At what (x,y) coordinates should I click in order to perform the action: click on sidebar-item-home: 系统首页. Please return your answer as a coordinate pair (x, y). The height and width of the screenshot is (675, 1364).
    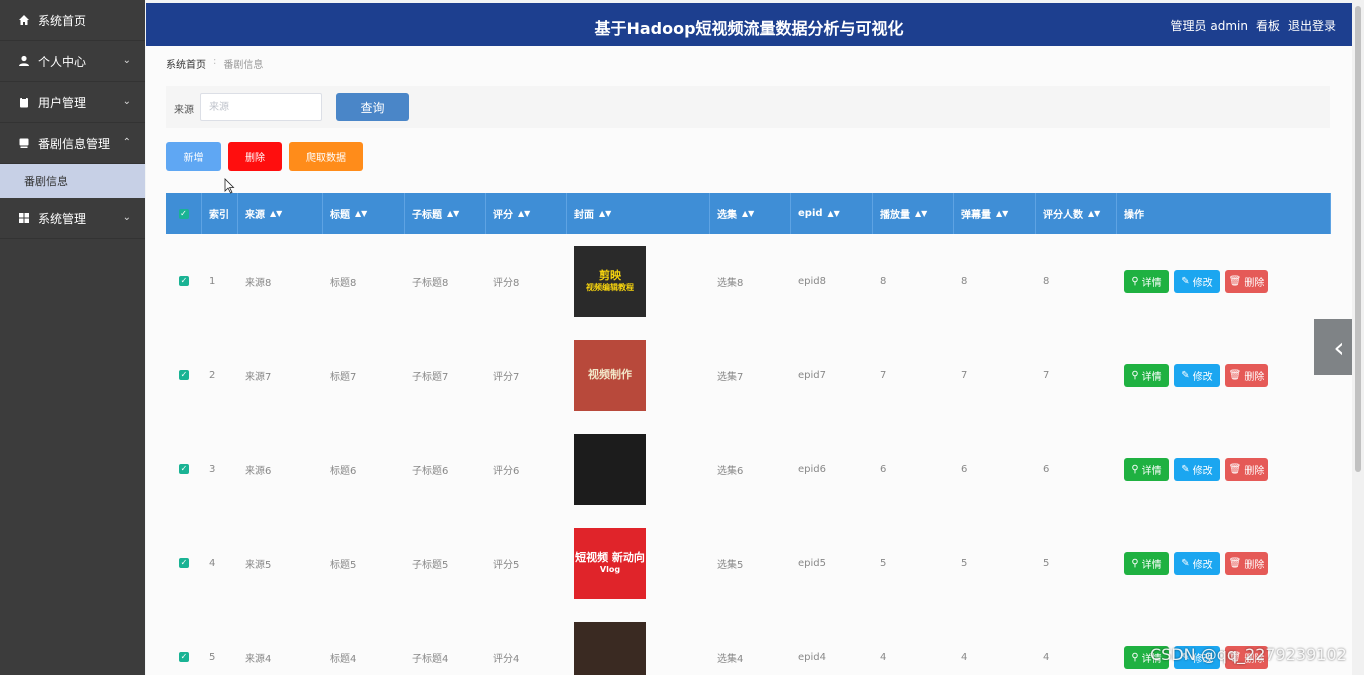
    Looking at the image, I should click on (72, 20).